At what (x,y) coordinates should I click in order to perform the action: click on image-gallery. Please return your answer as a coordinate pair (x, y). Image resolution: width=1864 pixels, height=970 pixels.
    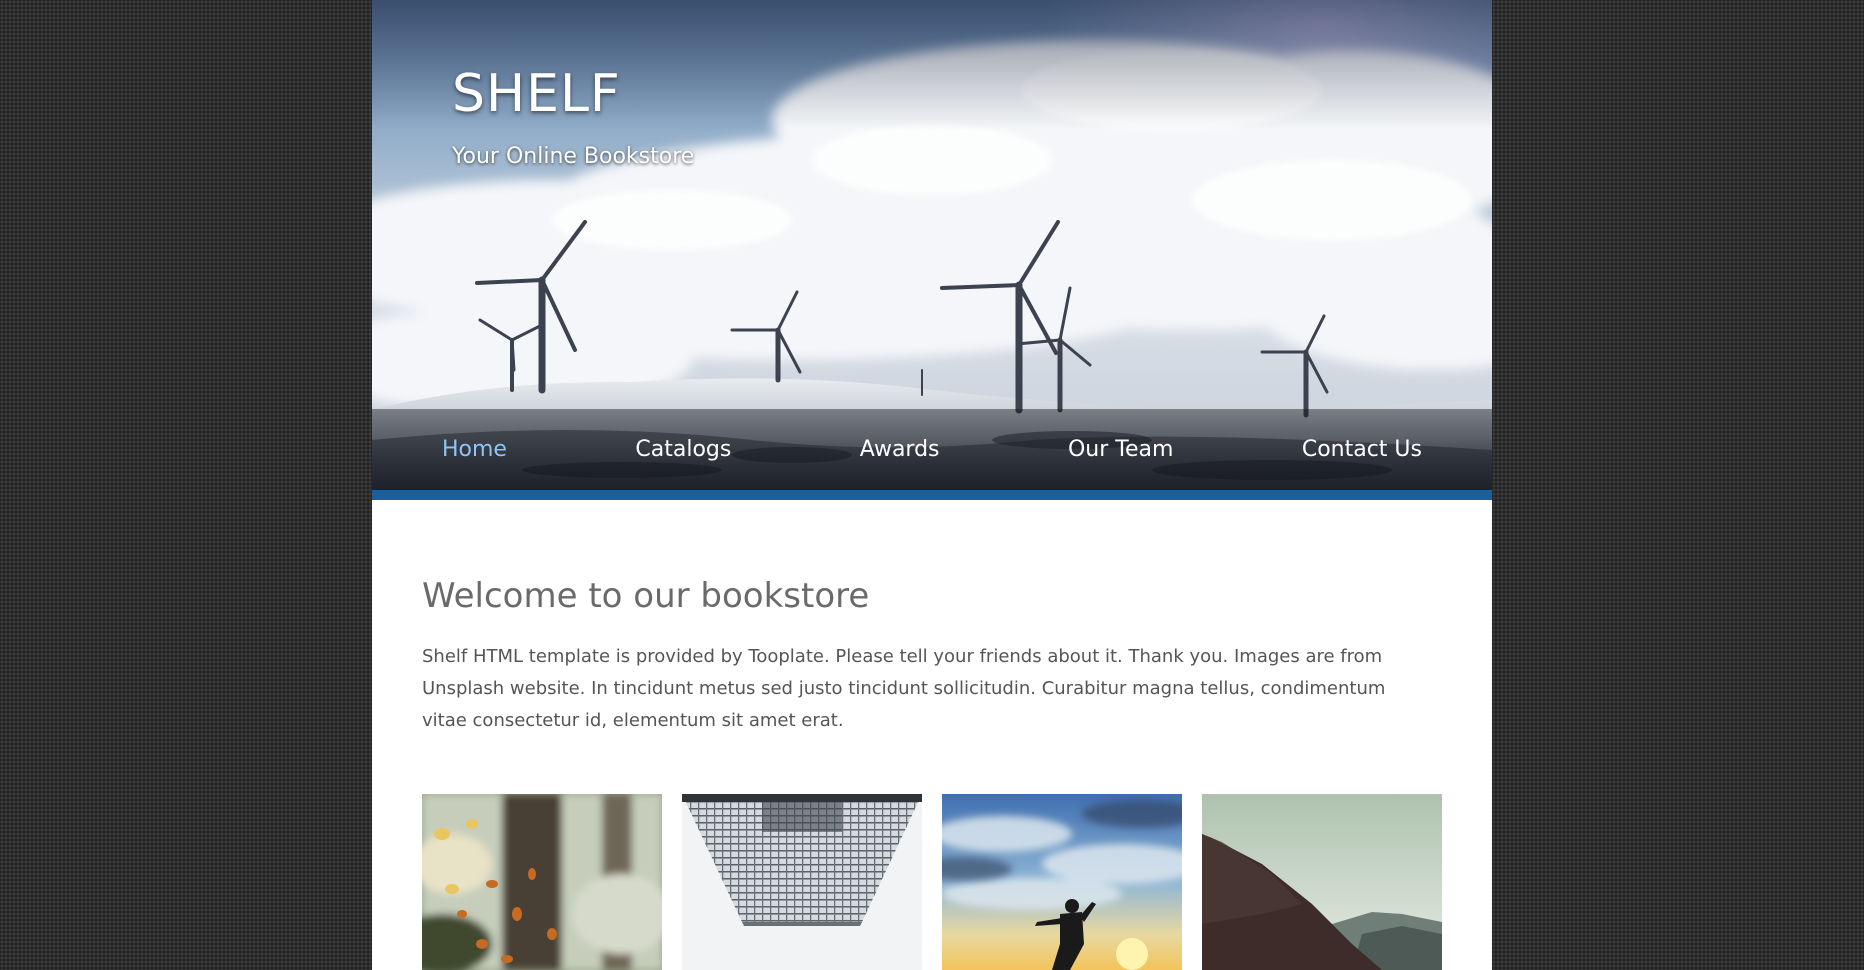
    Looking at the image, I should click on (932, 882).